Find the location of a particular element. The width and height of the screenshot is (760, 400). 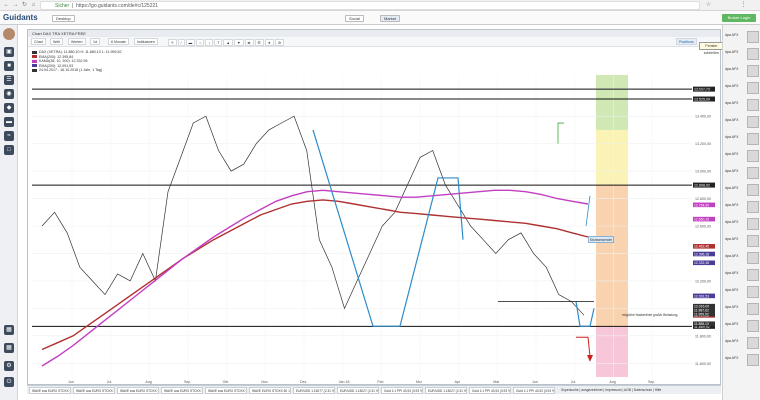

tool-icon: ⚙ is located at coordinates (280, 42).